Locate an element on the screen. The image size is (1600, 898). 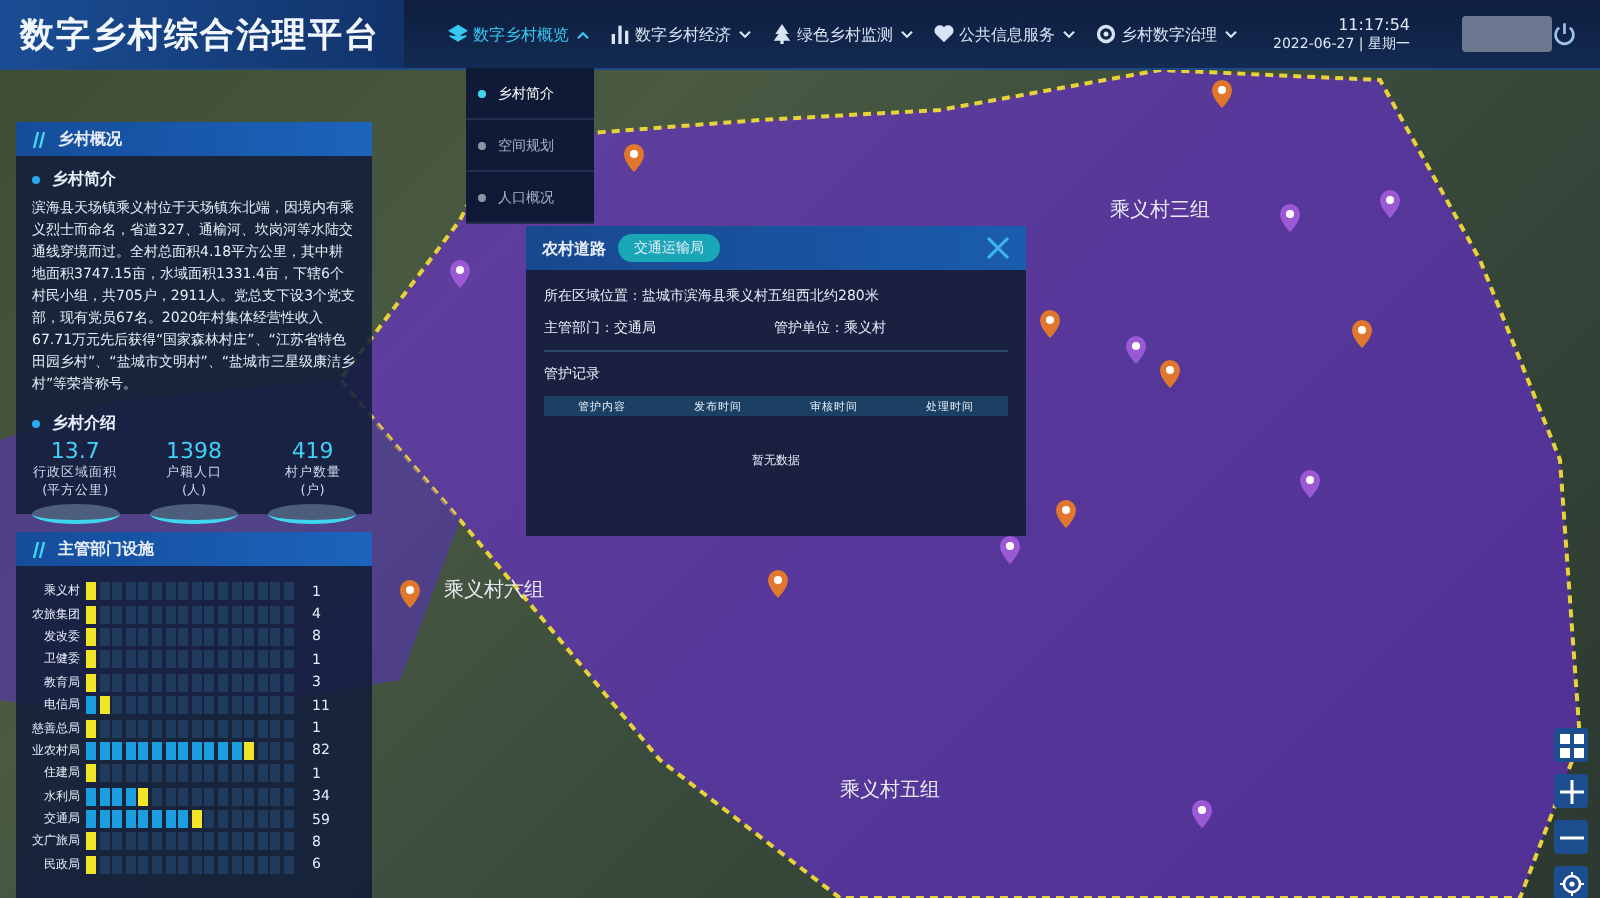
nav-tab: 公共信息服务 is located at coordinates (1004, 34).